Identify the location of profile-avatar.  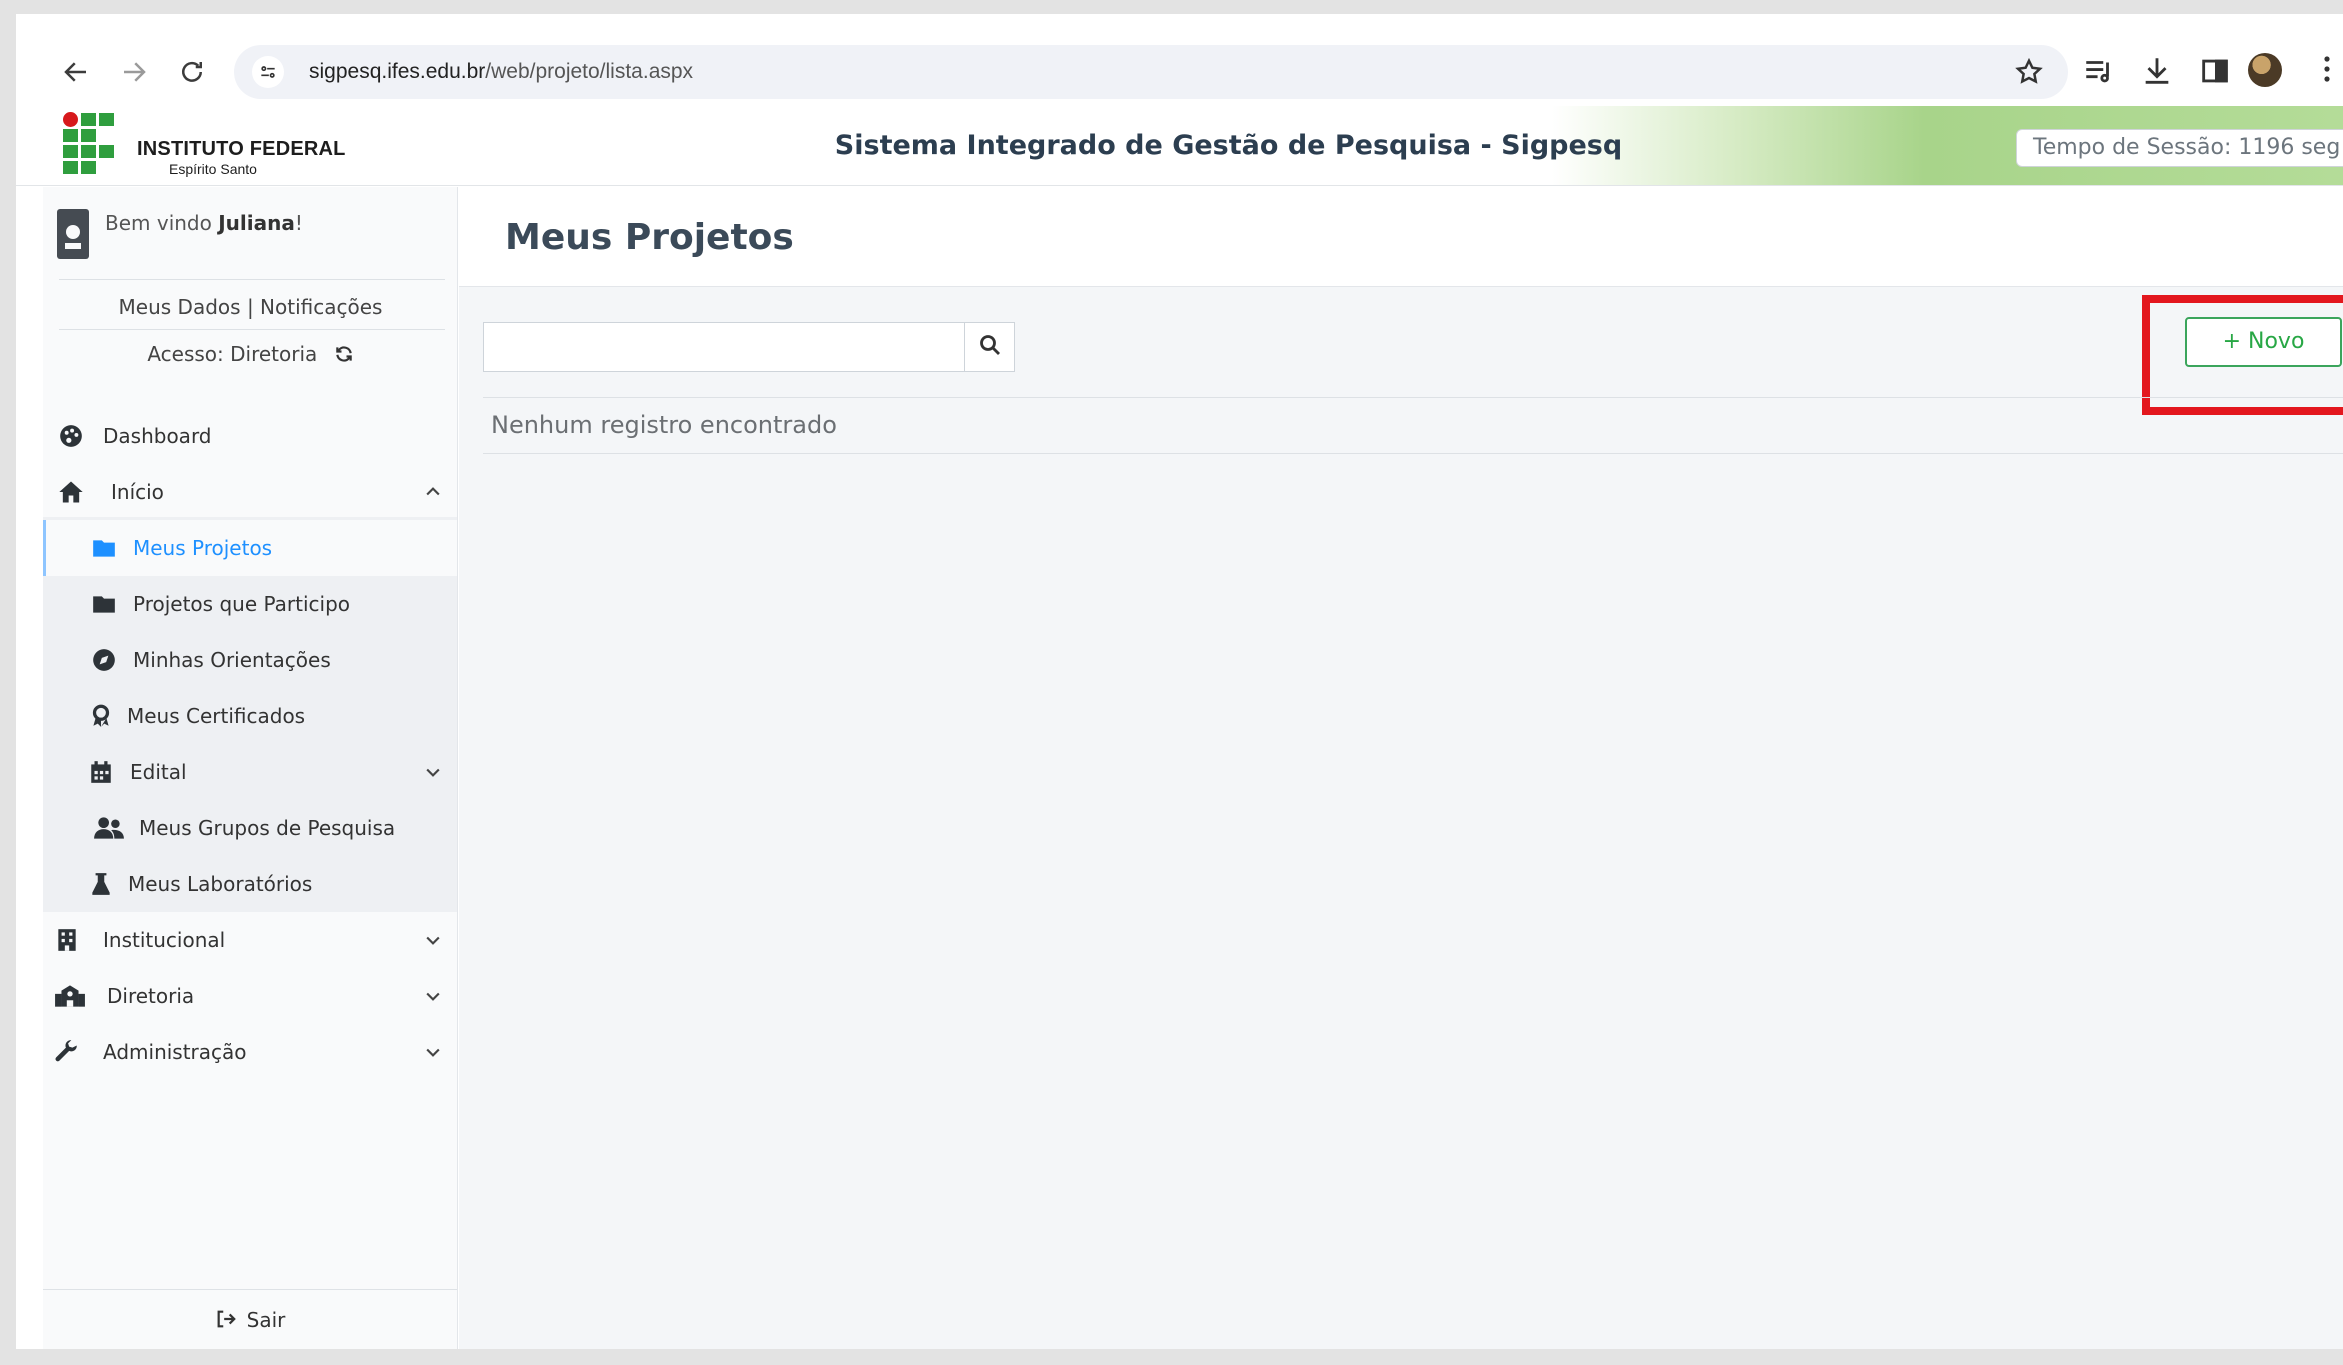
(2265, 70).